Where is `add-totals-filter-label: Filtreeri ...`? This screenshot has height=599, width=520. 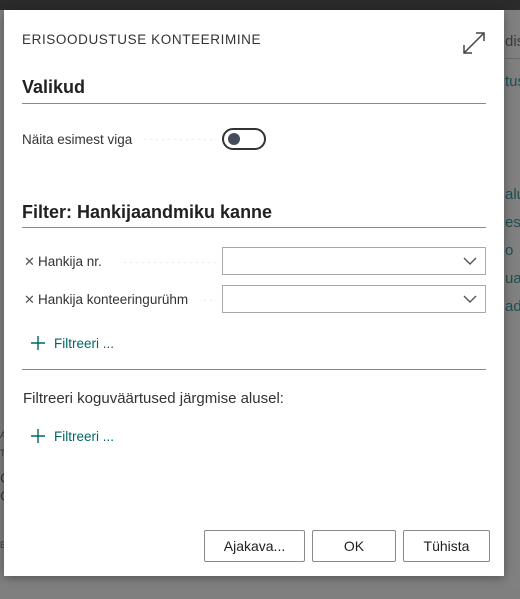
add-totals-filter-label: Filtreeri ... is located at coordinates (84, 436).